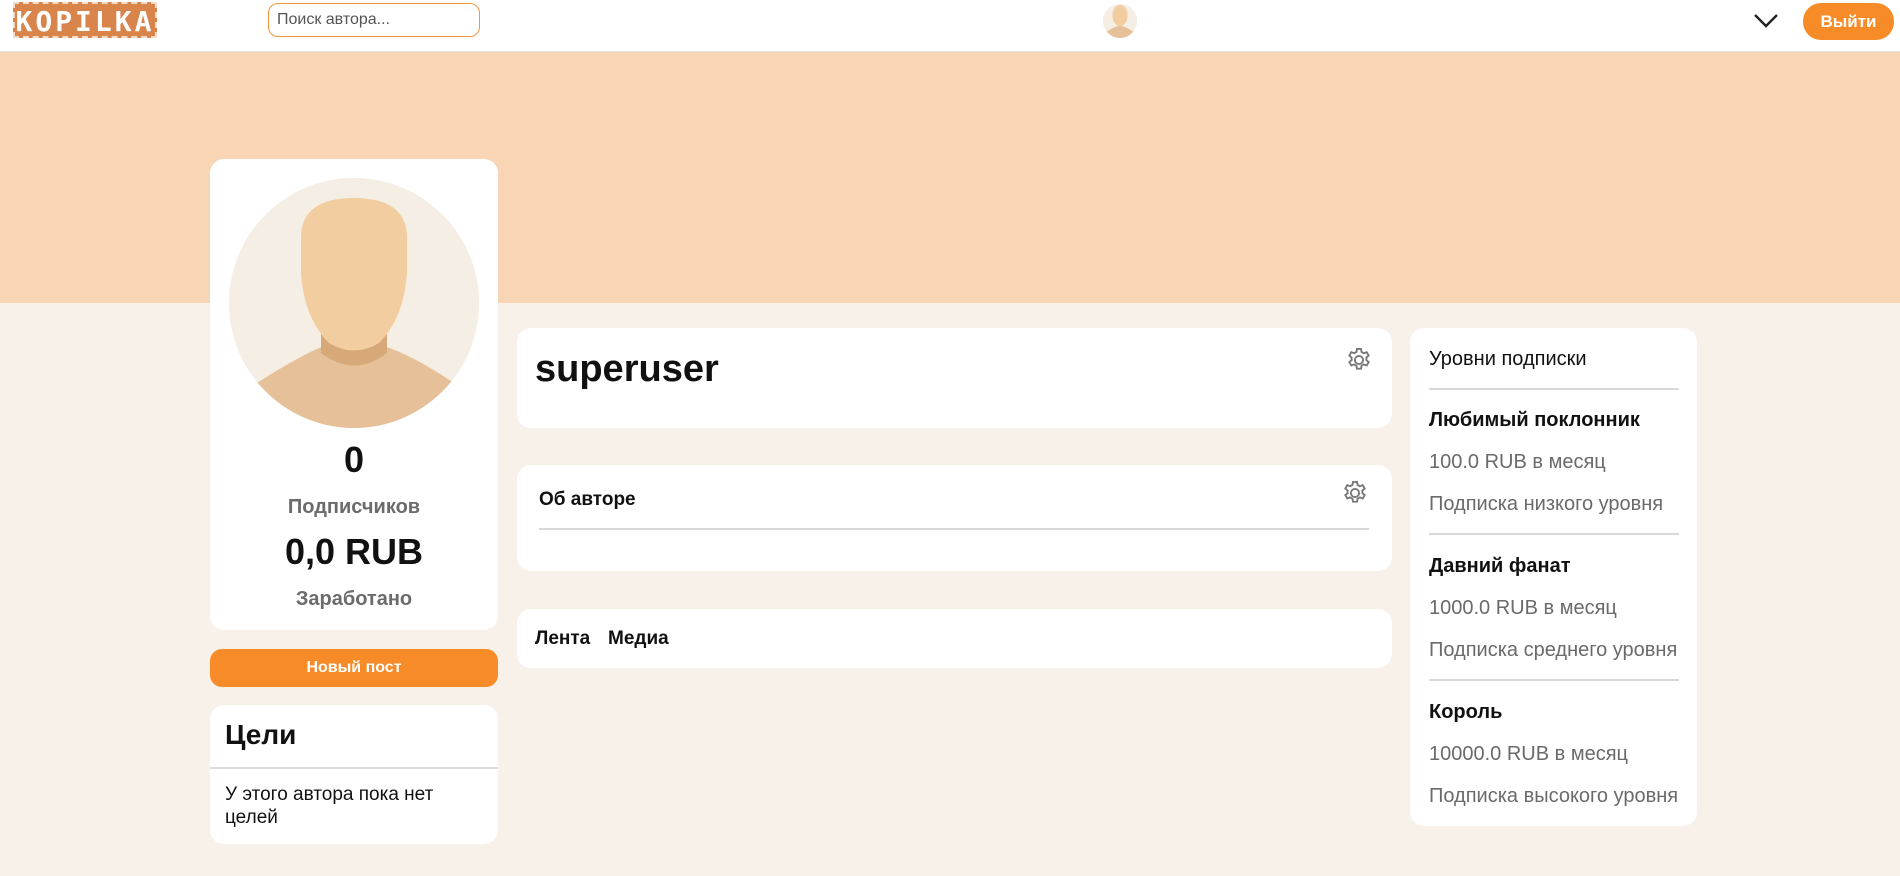 This screenshot has height=876, width=1900. I want to click on author-name-card: superuser, so click(954, 378).